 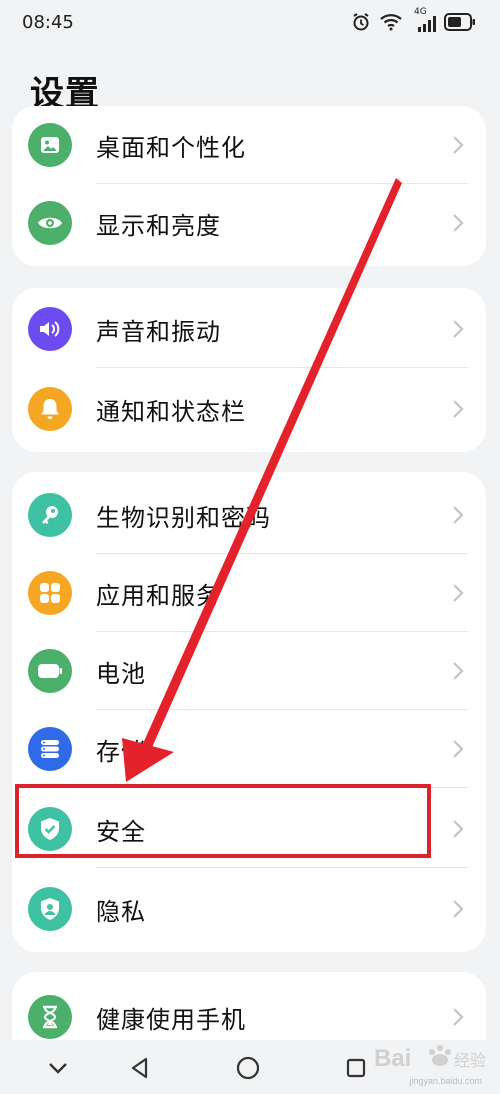 What do you see at coordinates (48, 22) in the screenshot?
I see `status-time: 08:45` at bounding box center [48, 22].